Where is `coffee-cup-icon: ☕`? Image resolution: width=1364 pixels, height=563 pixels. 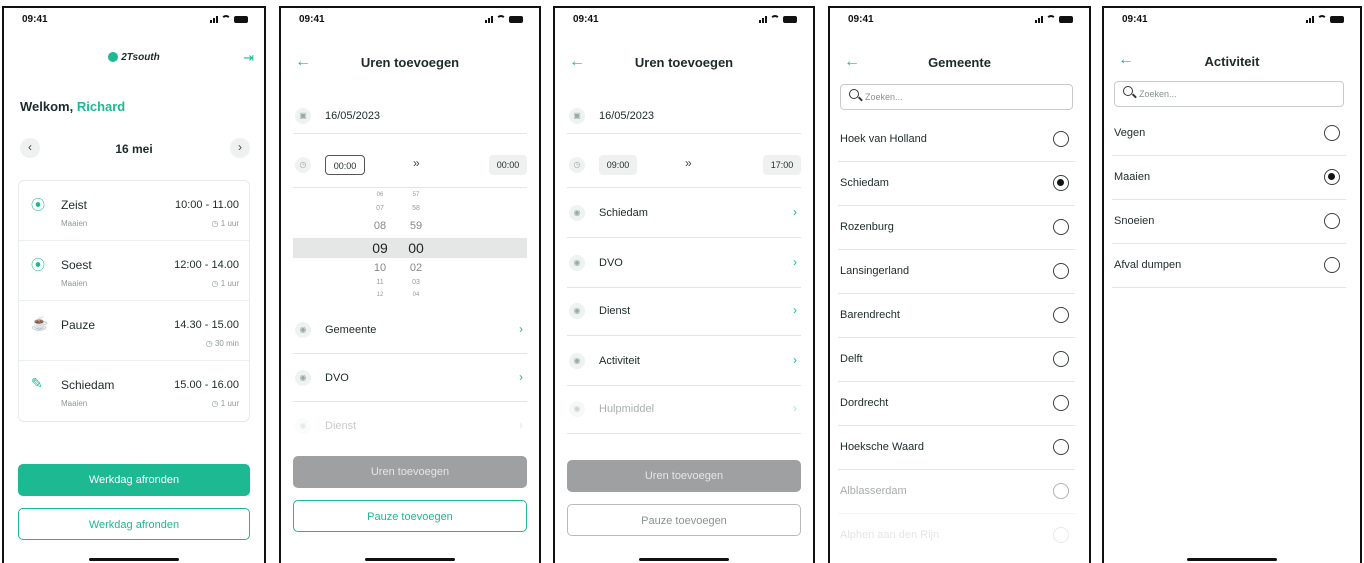 coffee-cup-icon: ☕ is located at coordinates (40, 323).